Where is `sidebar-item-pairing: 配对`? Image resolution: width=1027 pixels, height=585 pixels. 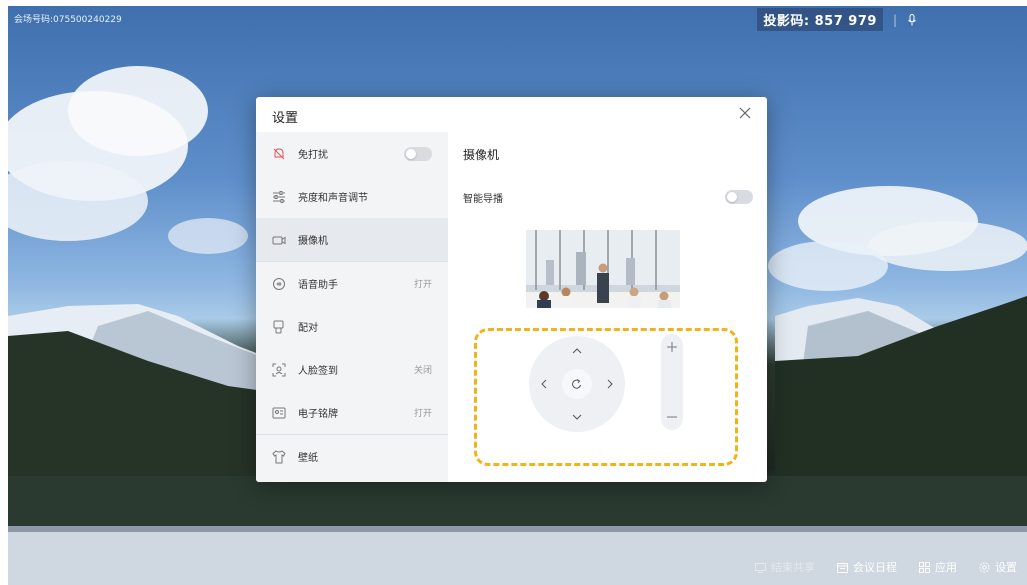
sidebar-item-pairing: 配对 is located at coordinates (352, 326).